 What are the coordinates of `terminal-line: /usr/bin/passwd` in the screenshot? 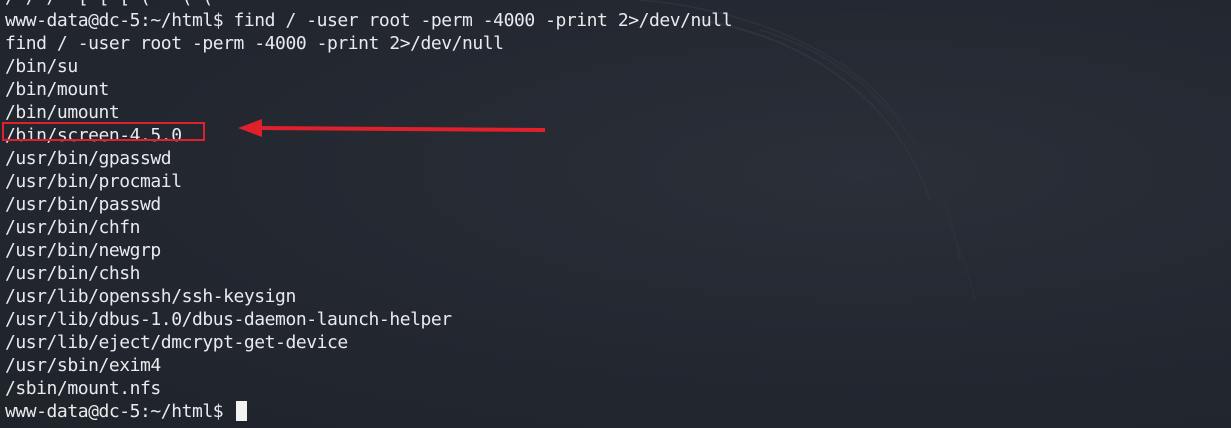 It's located at (83, 204).